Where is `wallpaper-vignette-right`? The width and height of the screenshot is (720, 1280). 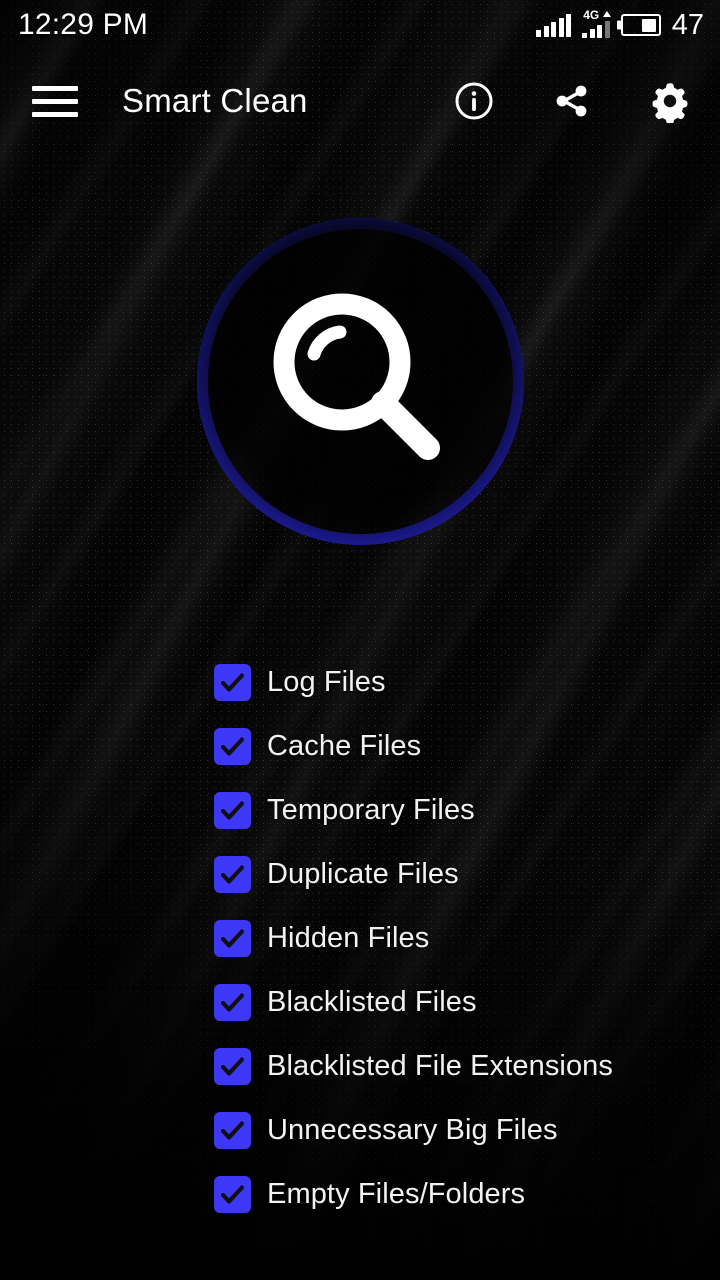
wallpaper-vignette-right is located at coordinates (590, 170).